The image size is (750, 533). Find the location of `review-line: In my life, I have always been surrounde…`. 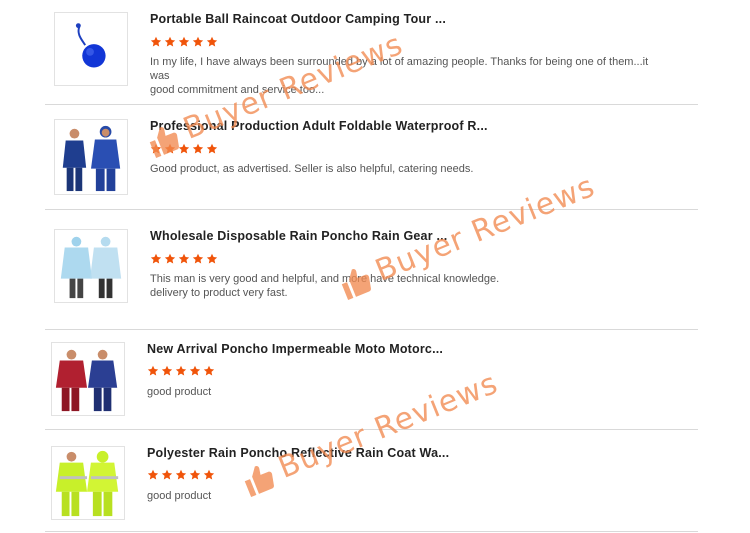

review-line: In my life, I have always been surrounde… is located at coordinates (399, 69).